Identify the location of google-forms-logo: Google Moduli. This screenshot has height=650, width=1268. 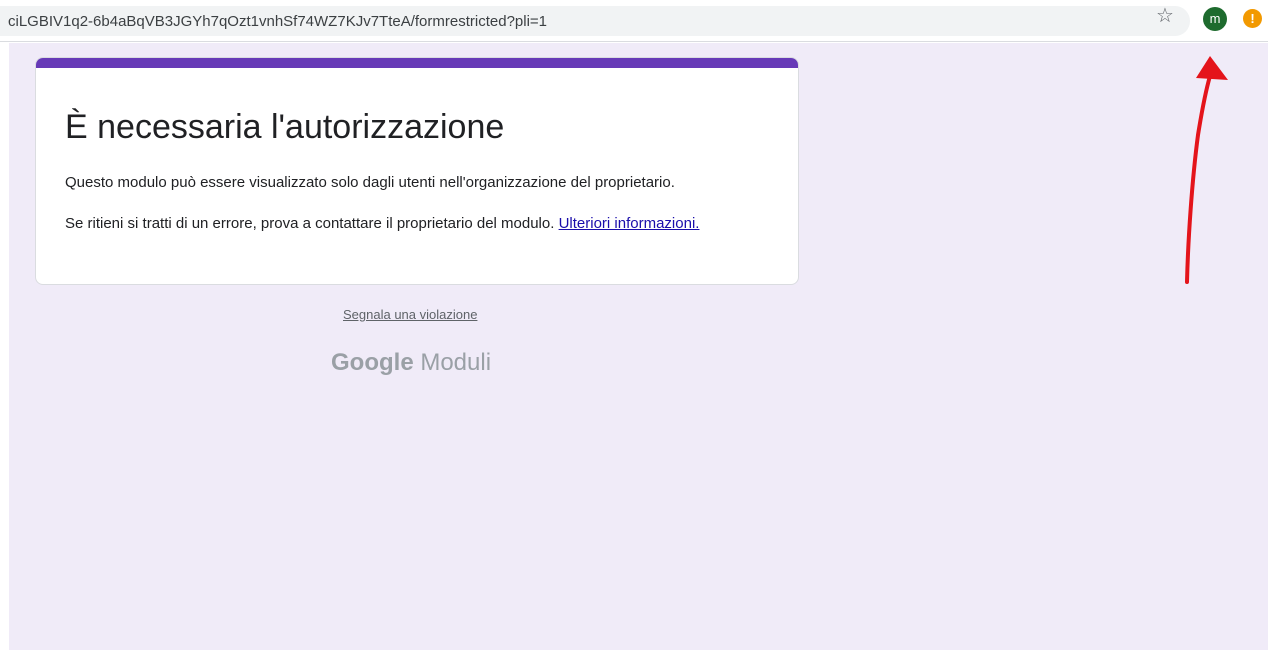
(411, 363).